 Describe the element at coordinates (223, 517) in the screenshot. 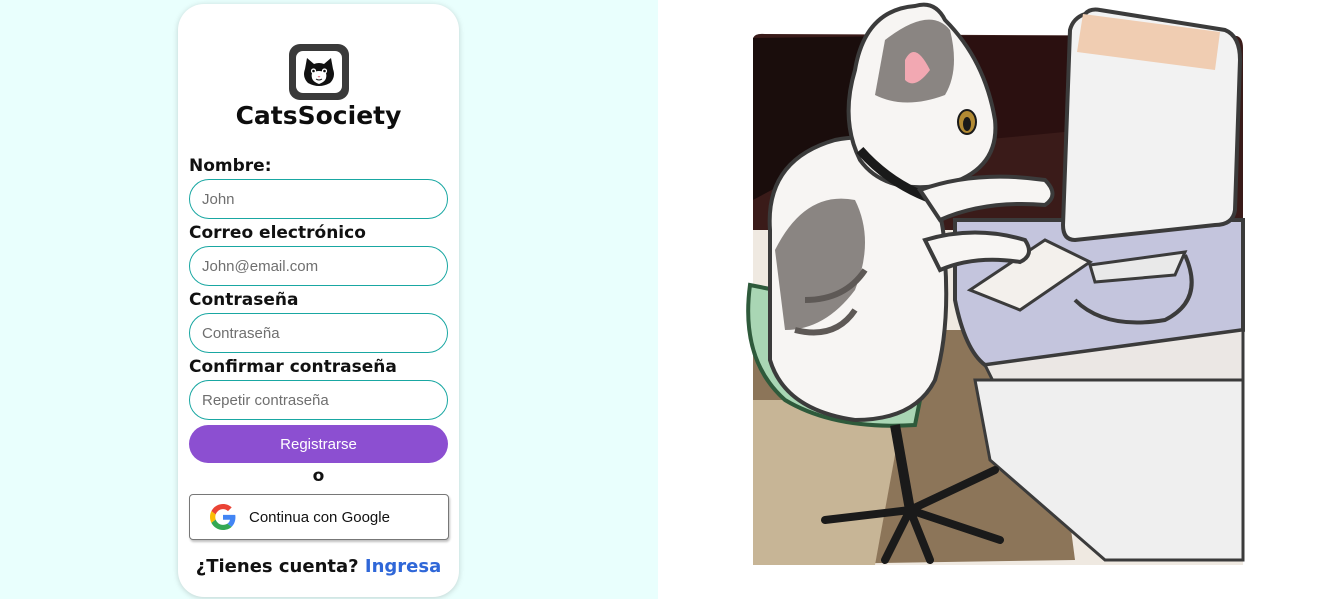

I see `google-g-icon` at that location.